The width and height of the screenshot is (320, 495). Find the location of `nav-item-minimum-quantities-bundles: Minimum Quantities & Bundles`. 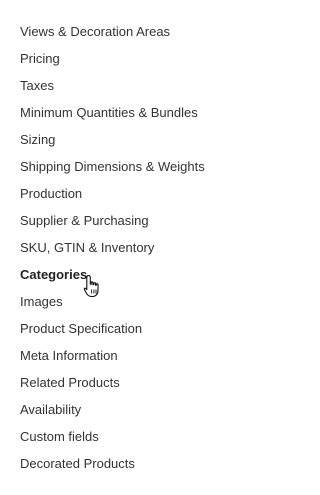

nav-item-minimum-quantities-bundles: Minimum Quantities & Bundles is located at coordinates (120, 117).